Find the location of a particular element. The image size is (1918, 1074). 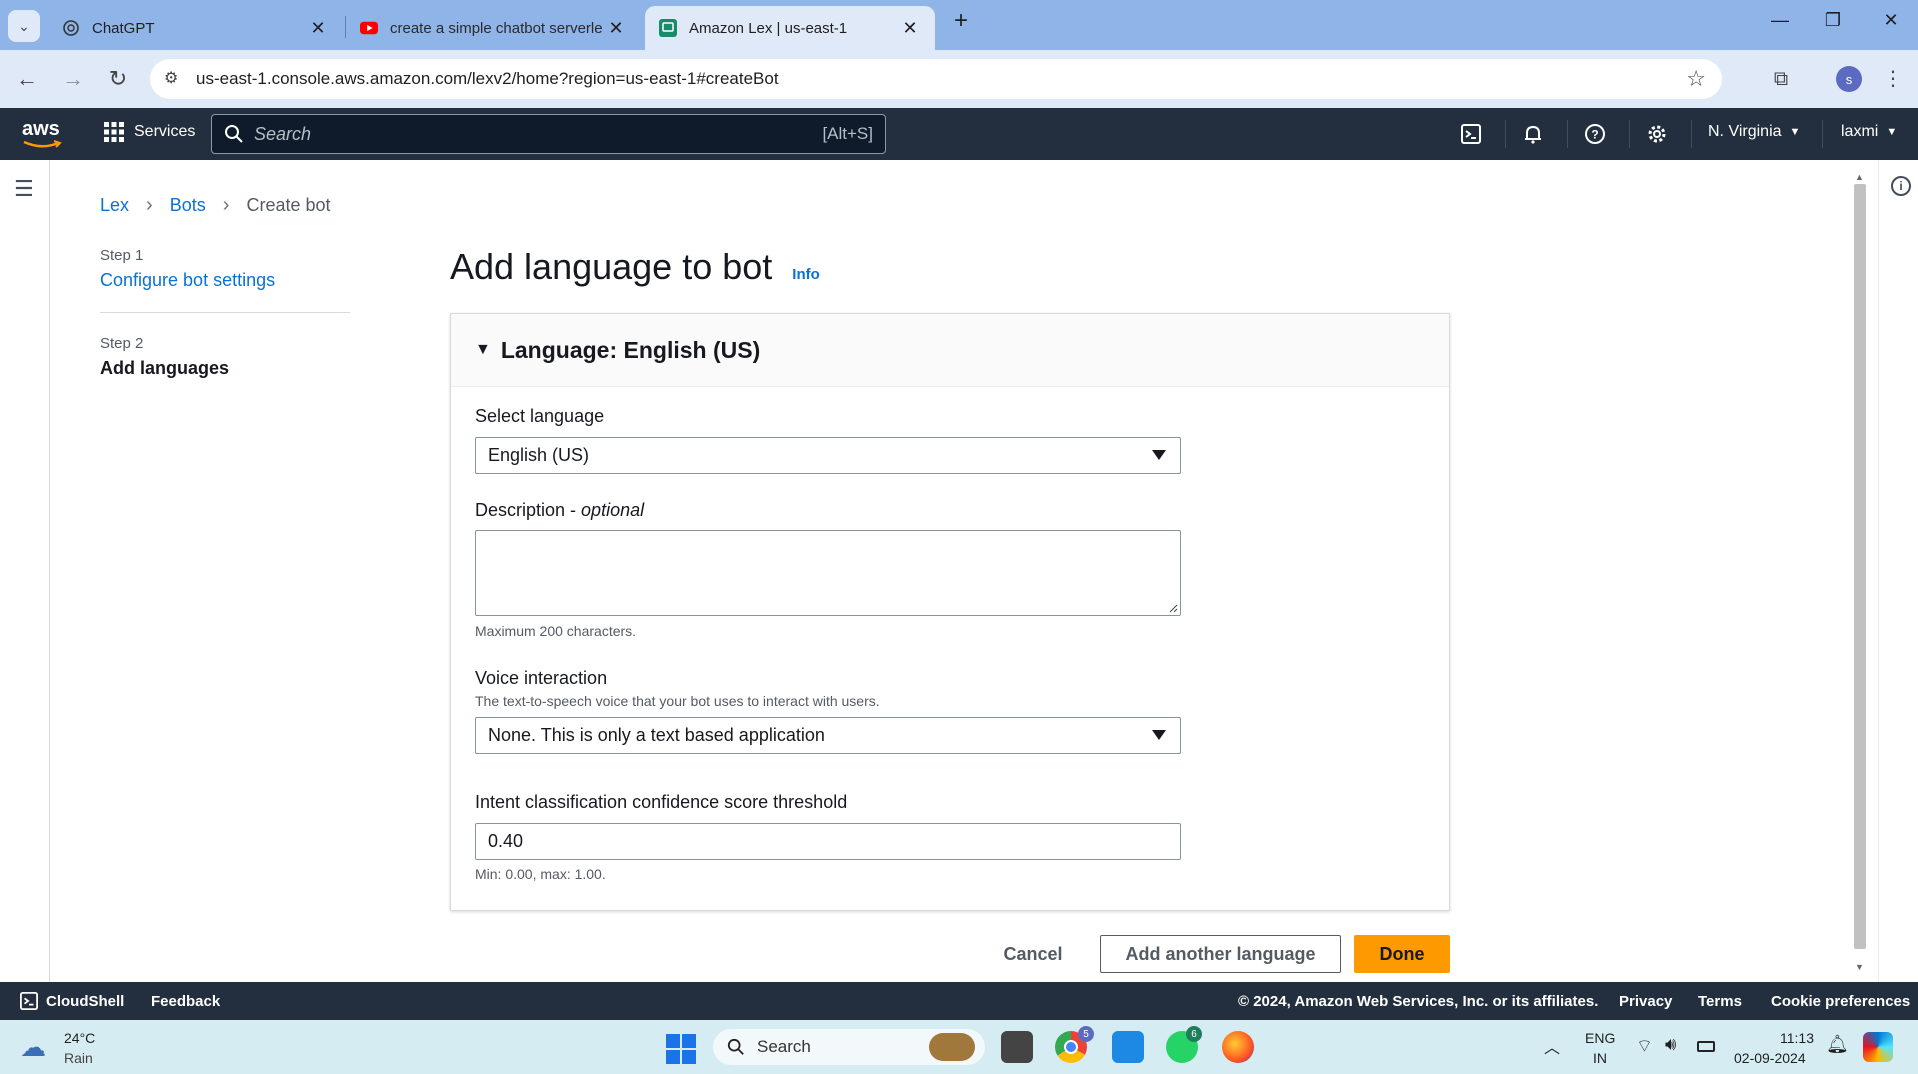

profile-avatar: s is located at coordinates (1849, 79).